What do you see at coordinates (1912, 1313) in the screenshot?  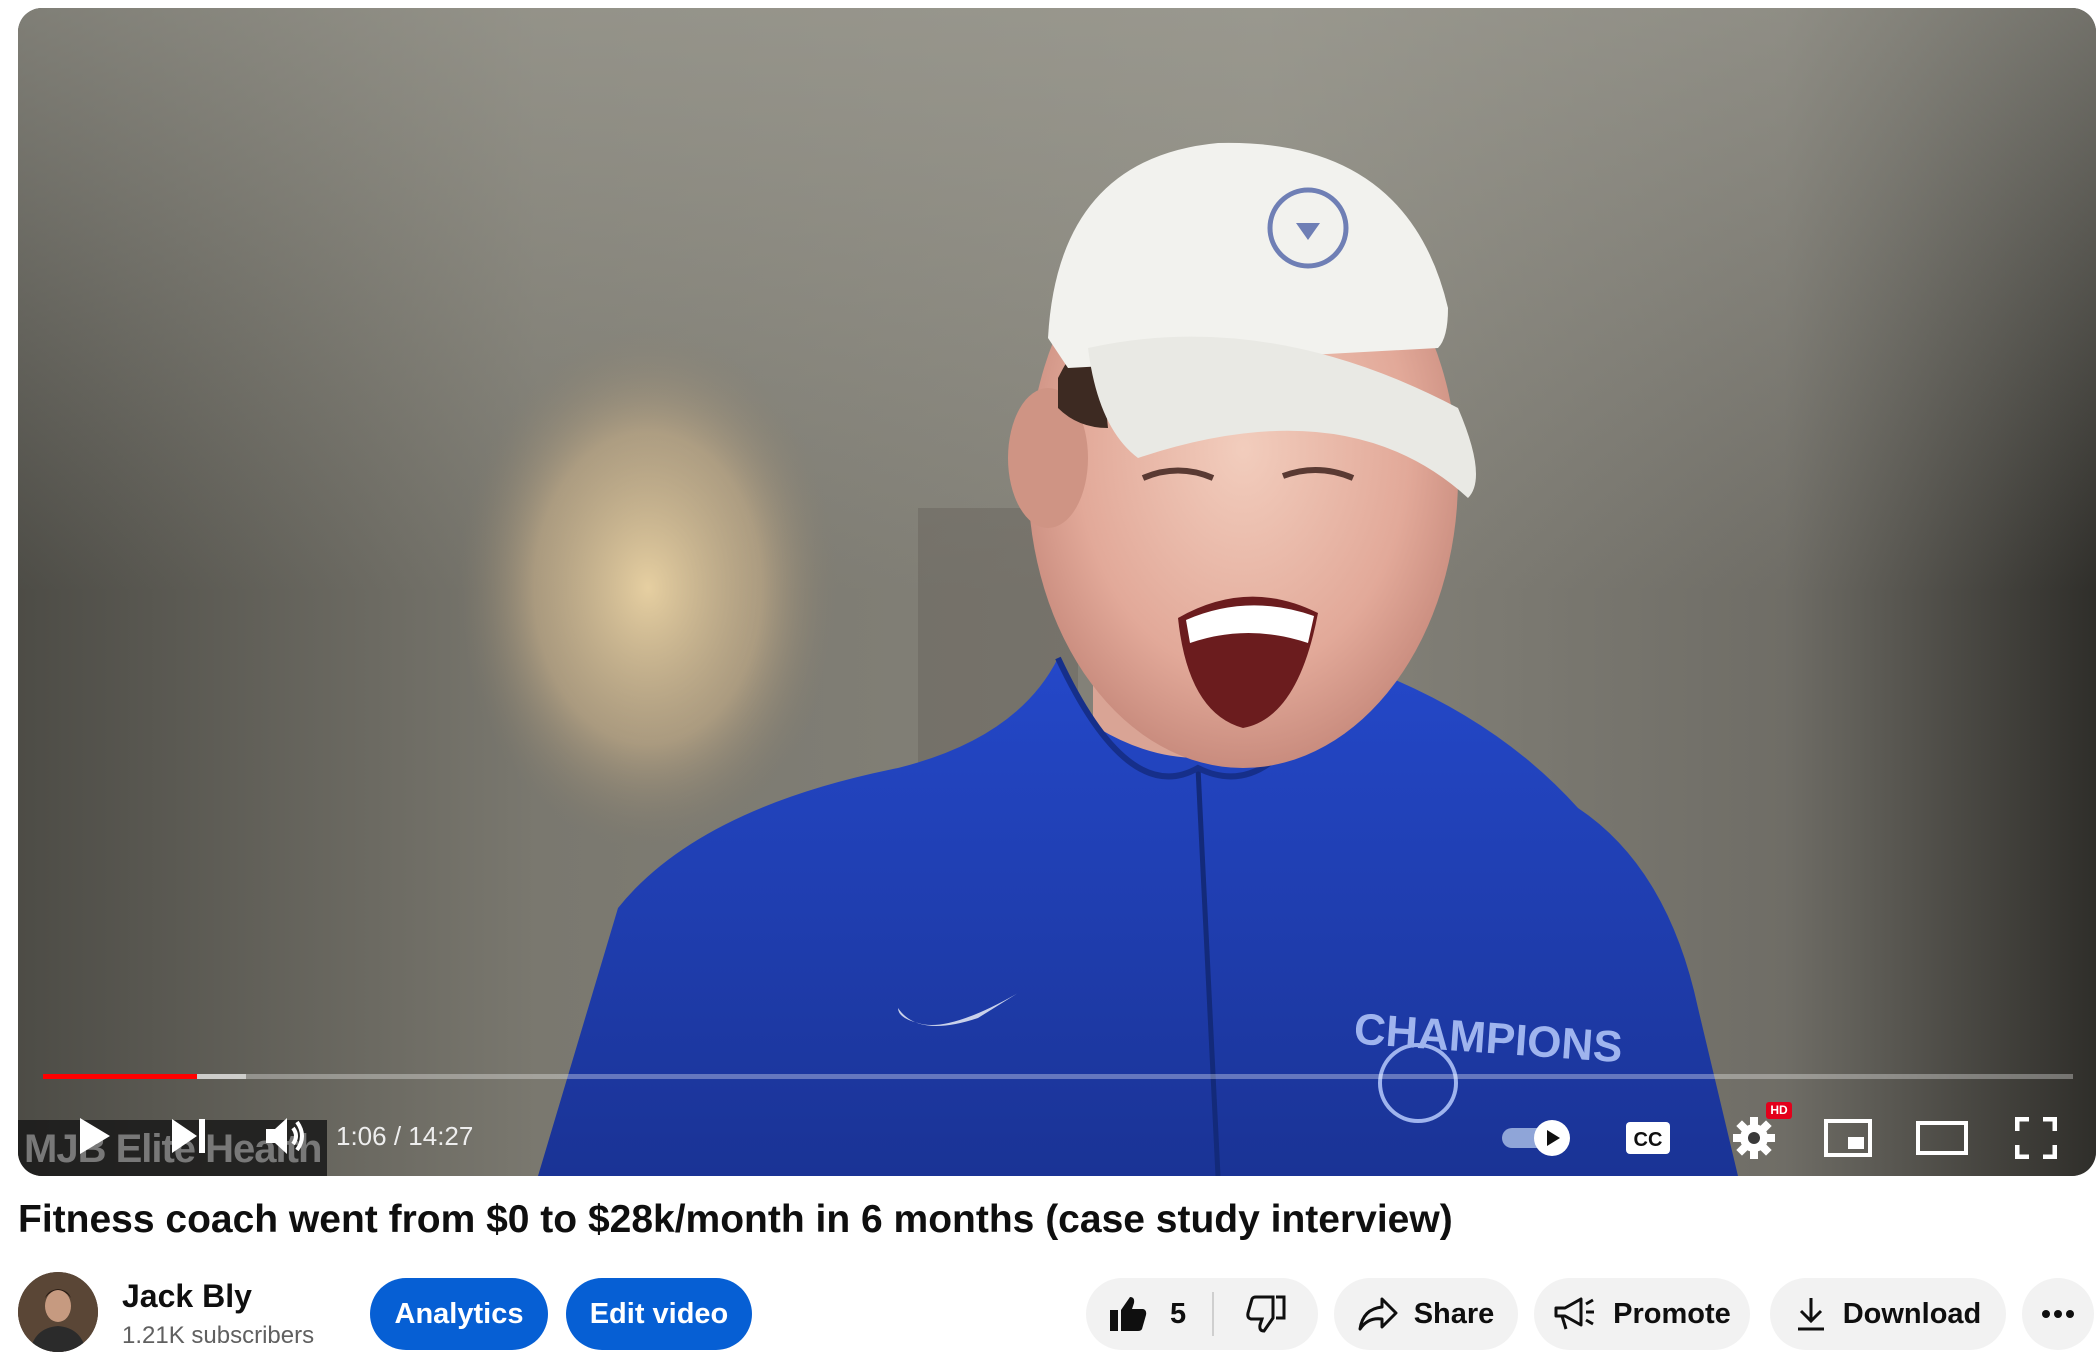 I see `download-label: Download` at bounding box center [1912, 1313].